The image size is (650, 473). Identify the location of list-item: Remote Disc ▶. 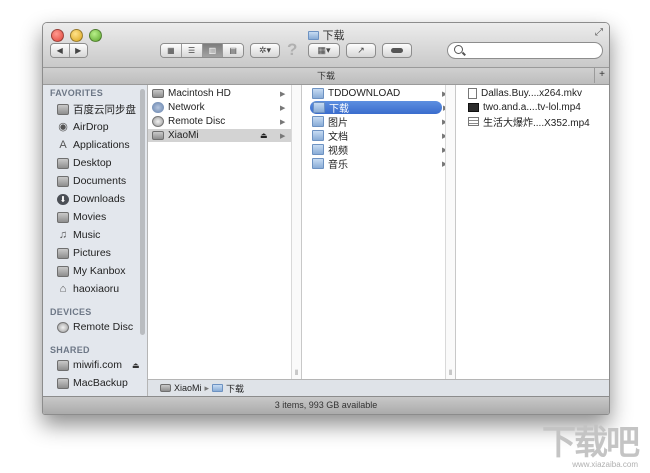
(222, 121).